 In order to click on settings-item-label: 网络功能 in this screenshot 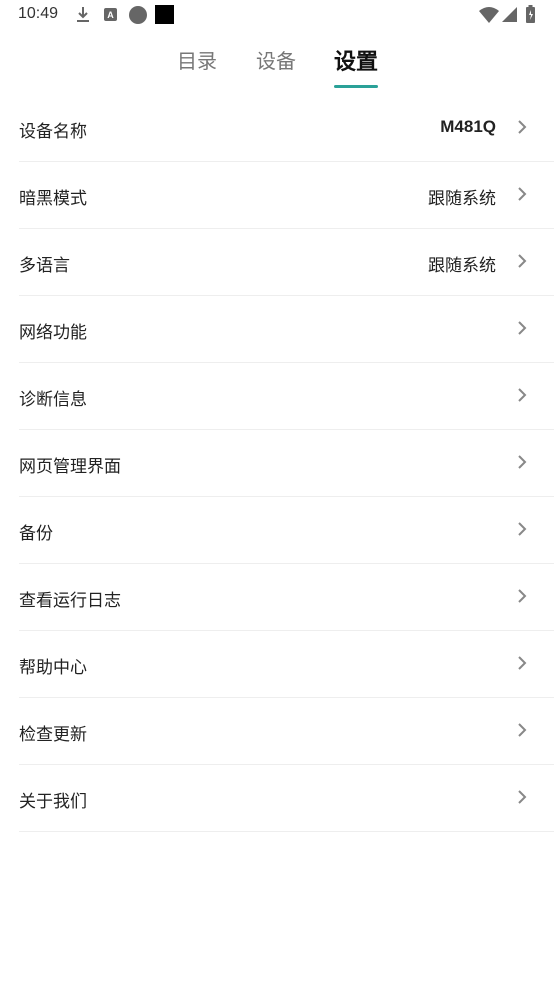, I will do `click(53, 333)`.